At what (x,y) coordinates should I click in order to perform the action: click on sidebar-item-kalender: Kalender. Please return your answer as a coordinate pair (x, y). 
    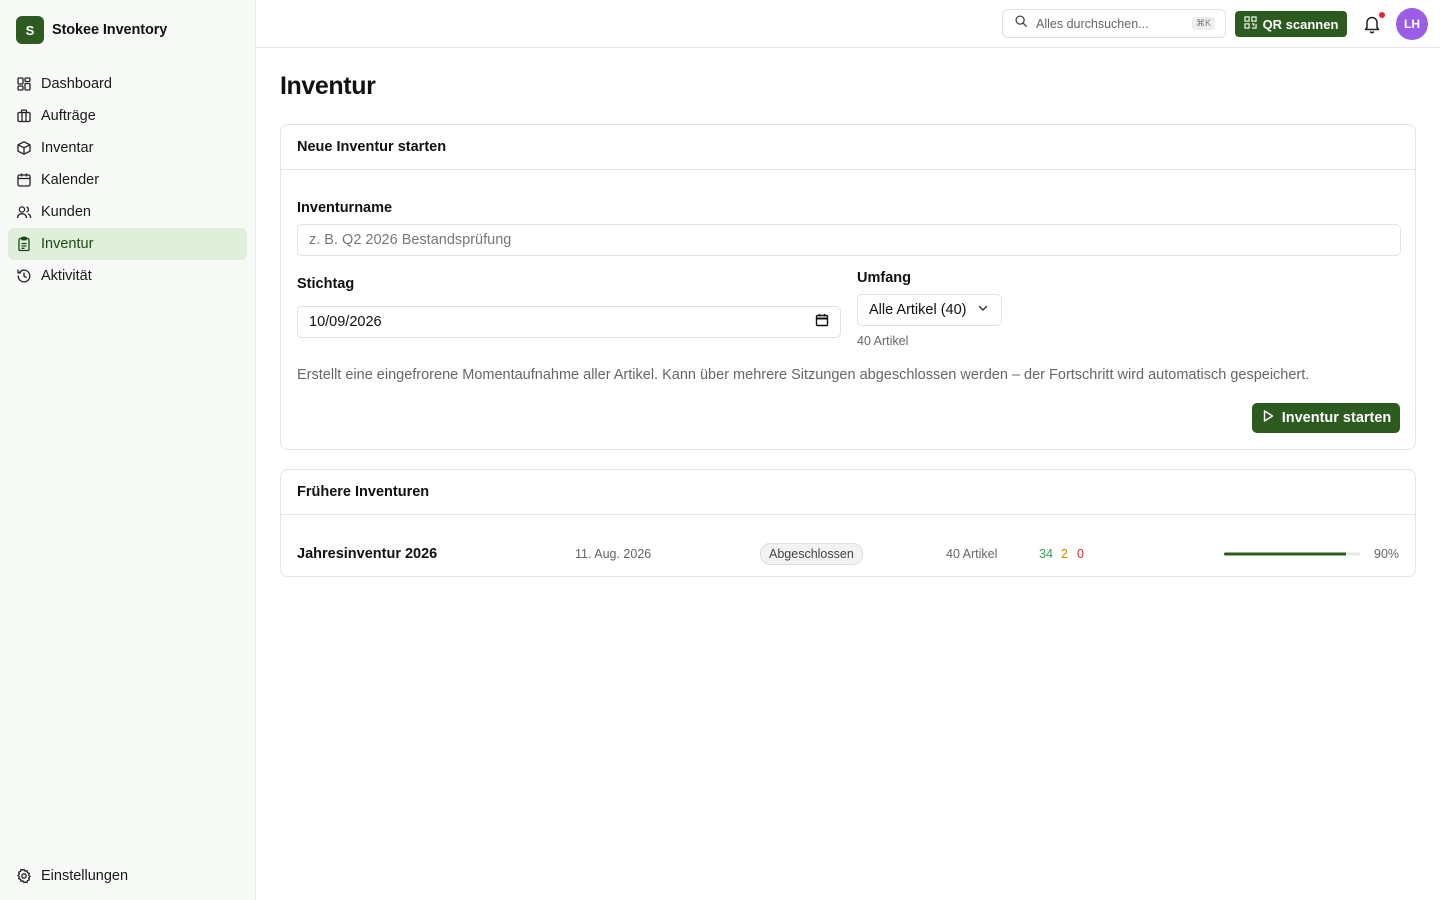
    Looking at the image, I should click on (127, 180).